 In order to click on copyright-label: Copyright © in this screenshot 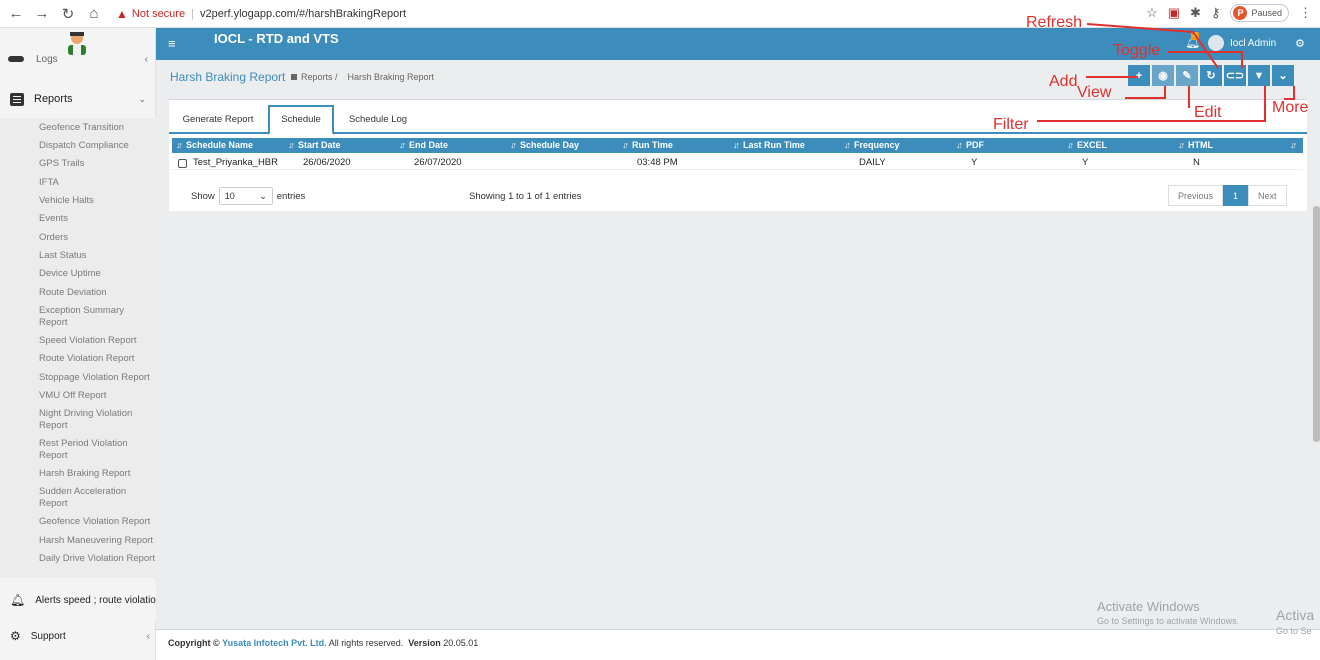, I will do `click(194, 643)`.